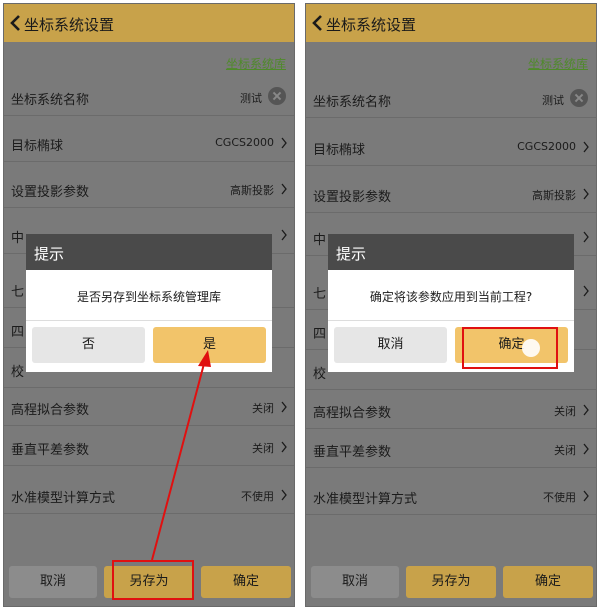 This screenshot has height=612, width=600. I want to click on dialog-yes-button: 是, so click(209, 345).